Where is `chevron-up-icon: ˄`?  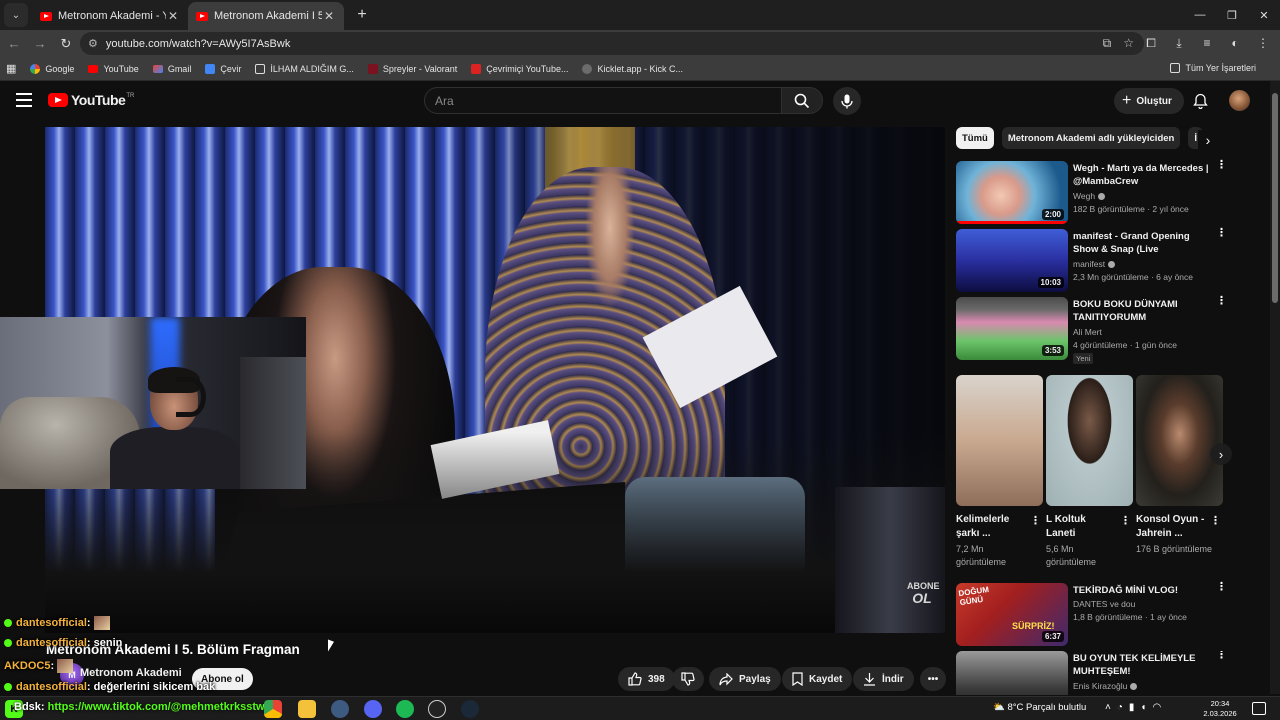
chevron-up-icon: ˄ is located at coordinates (1108, 707).